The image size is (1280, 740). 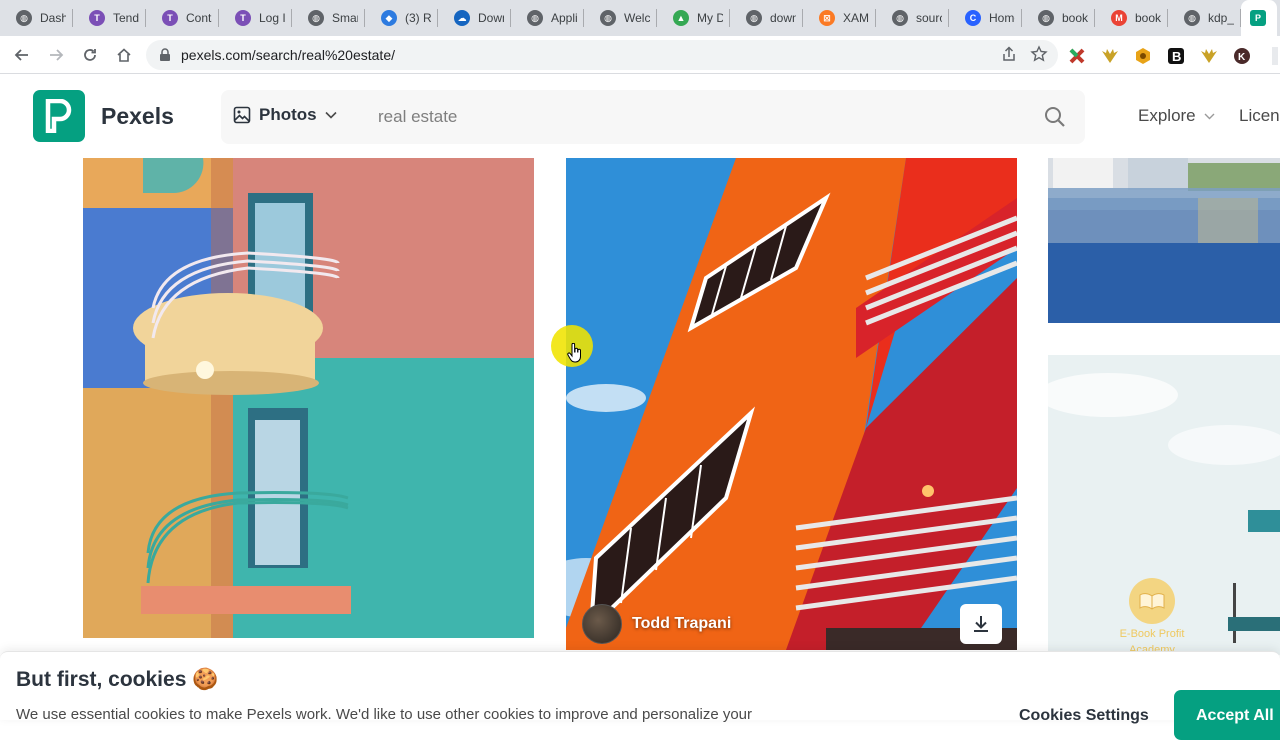 I want to click on pexels-p-icon, so click(x=58, y=116).